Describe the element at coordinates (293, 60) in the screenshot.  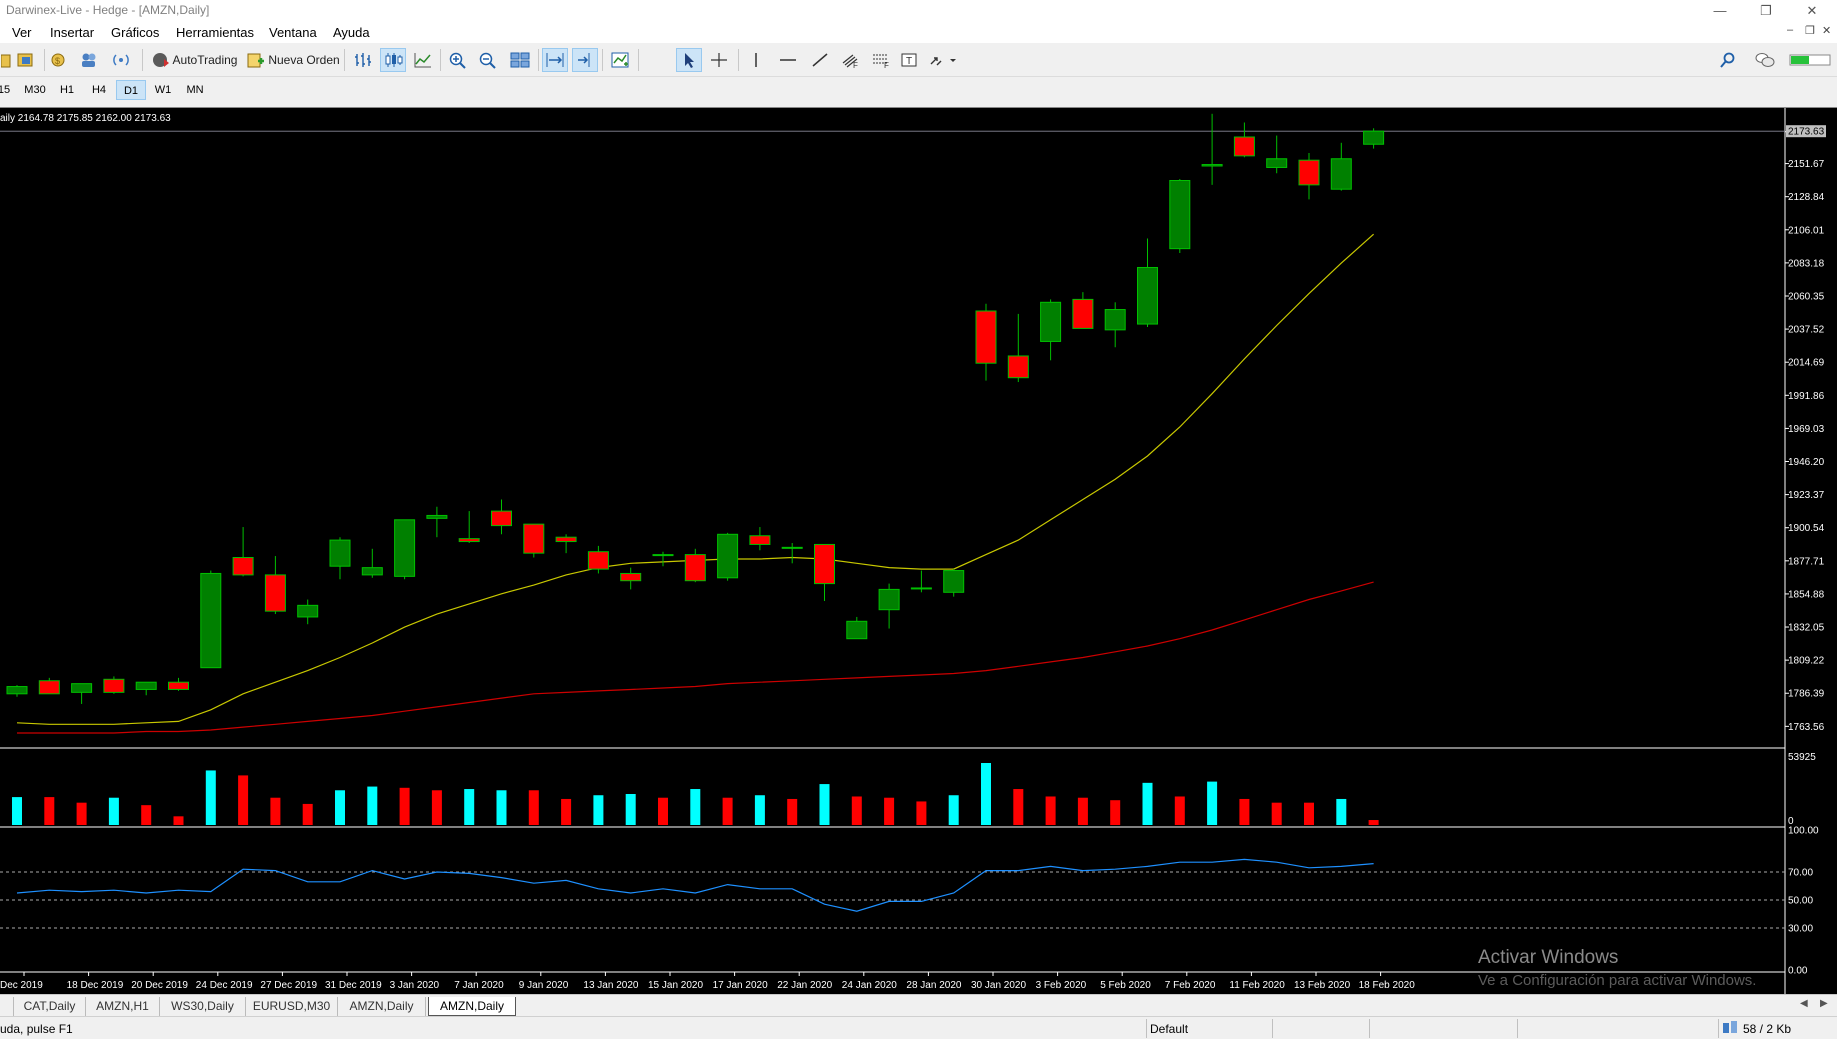
I see `new-order-button: Nueva Orden` at that location.